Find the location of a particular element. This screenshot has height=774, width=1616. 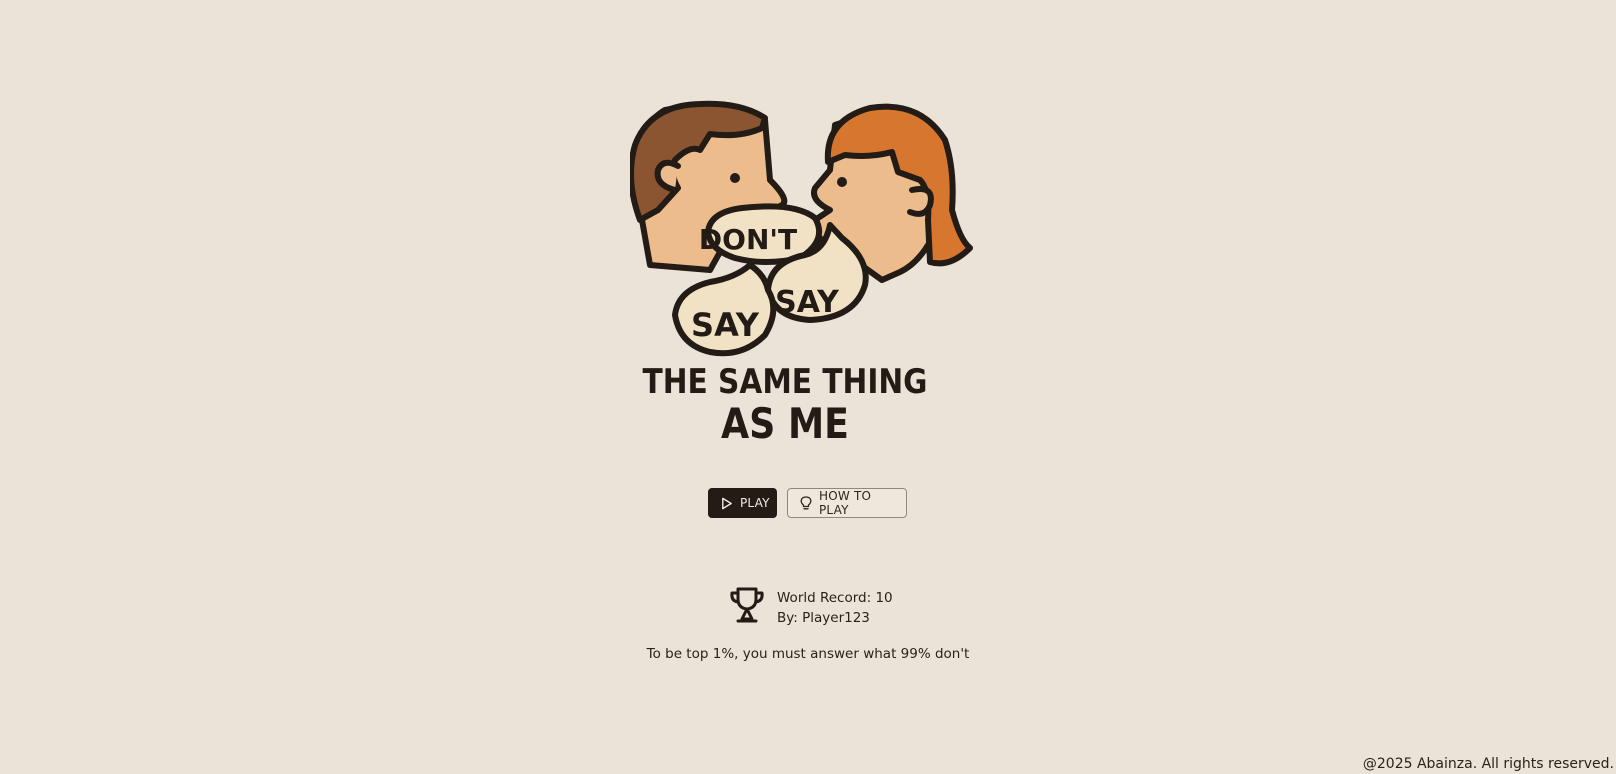

play-button: PLAY is located at coordinates (742, 503).